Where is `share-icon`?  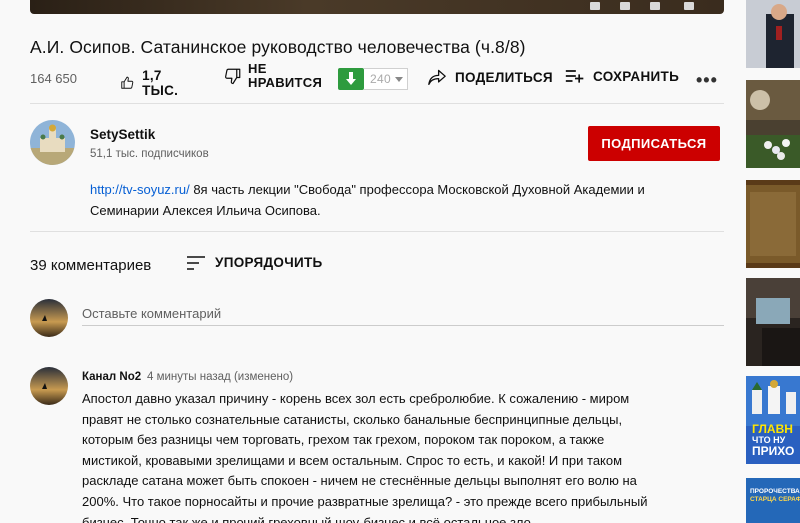 share-icon is located at coordinates (437, 77).